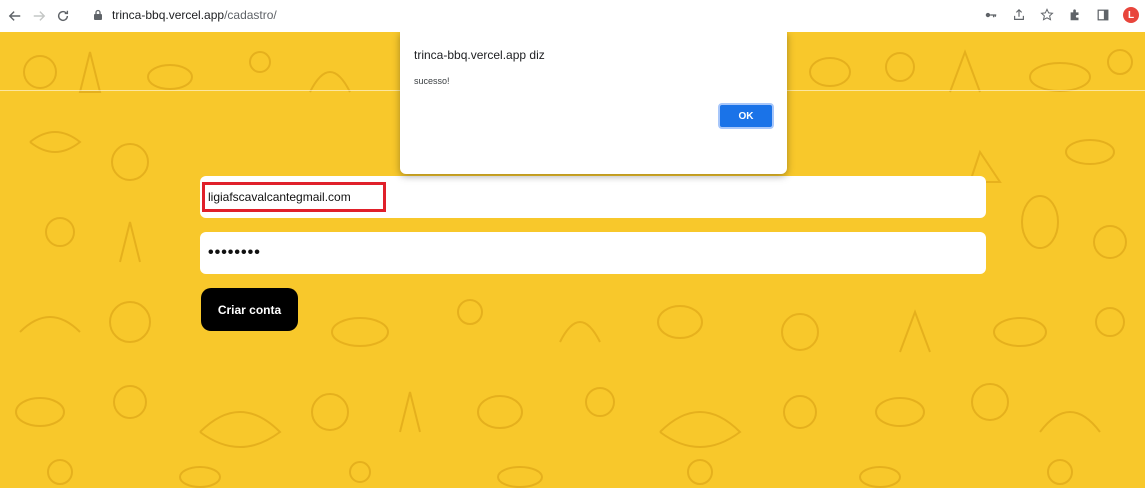  Describe the element at coordinates (479, 55) in the screenshot. I see `dialog-title: trinca-bbq.vercel.app diz` at that location.